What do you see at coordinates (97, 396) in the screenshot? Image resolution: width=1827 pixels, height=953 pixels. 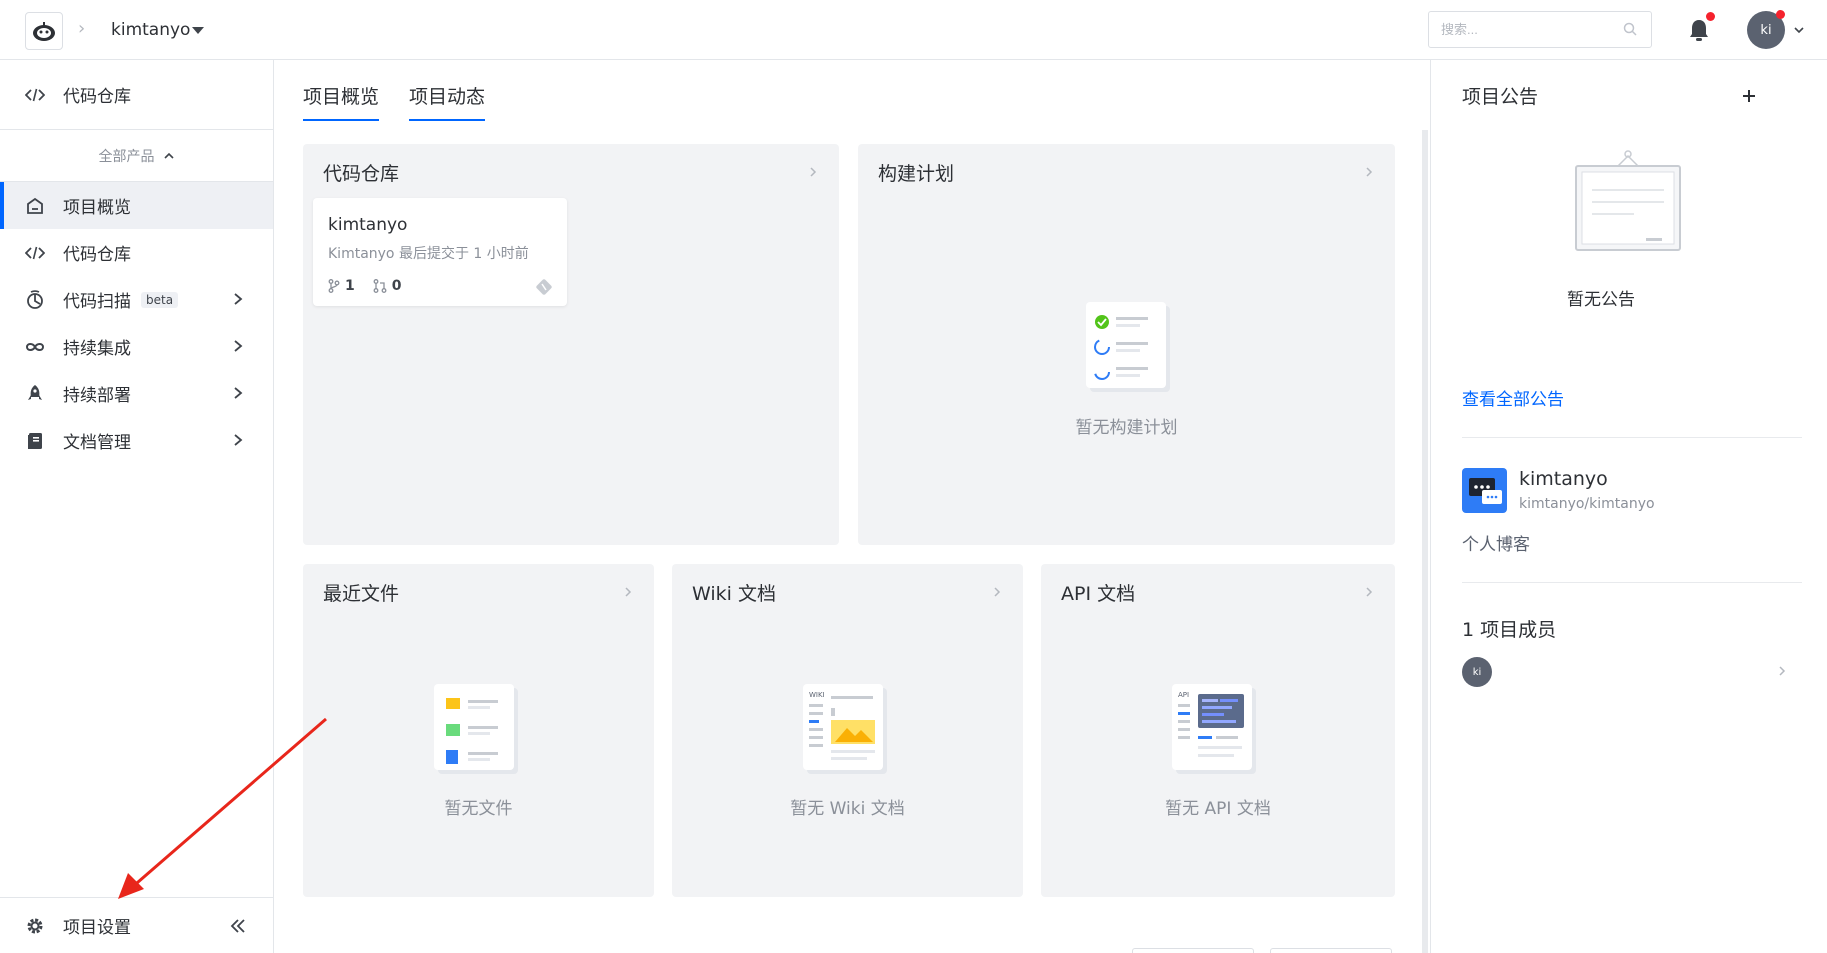 I see `sidebar-item-label: 持续部署` at bounding box center [97, 396].